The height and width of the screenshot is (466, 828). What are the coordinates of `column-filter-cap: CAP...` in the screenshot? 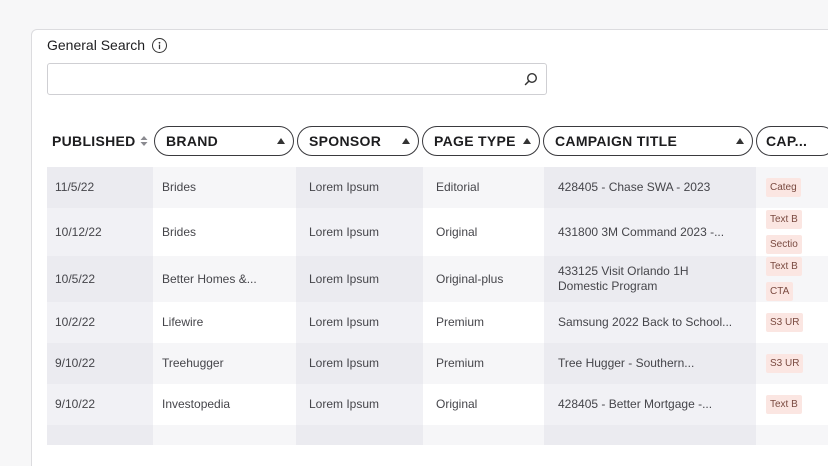 It's located at (792, 141).